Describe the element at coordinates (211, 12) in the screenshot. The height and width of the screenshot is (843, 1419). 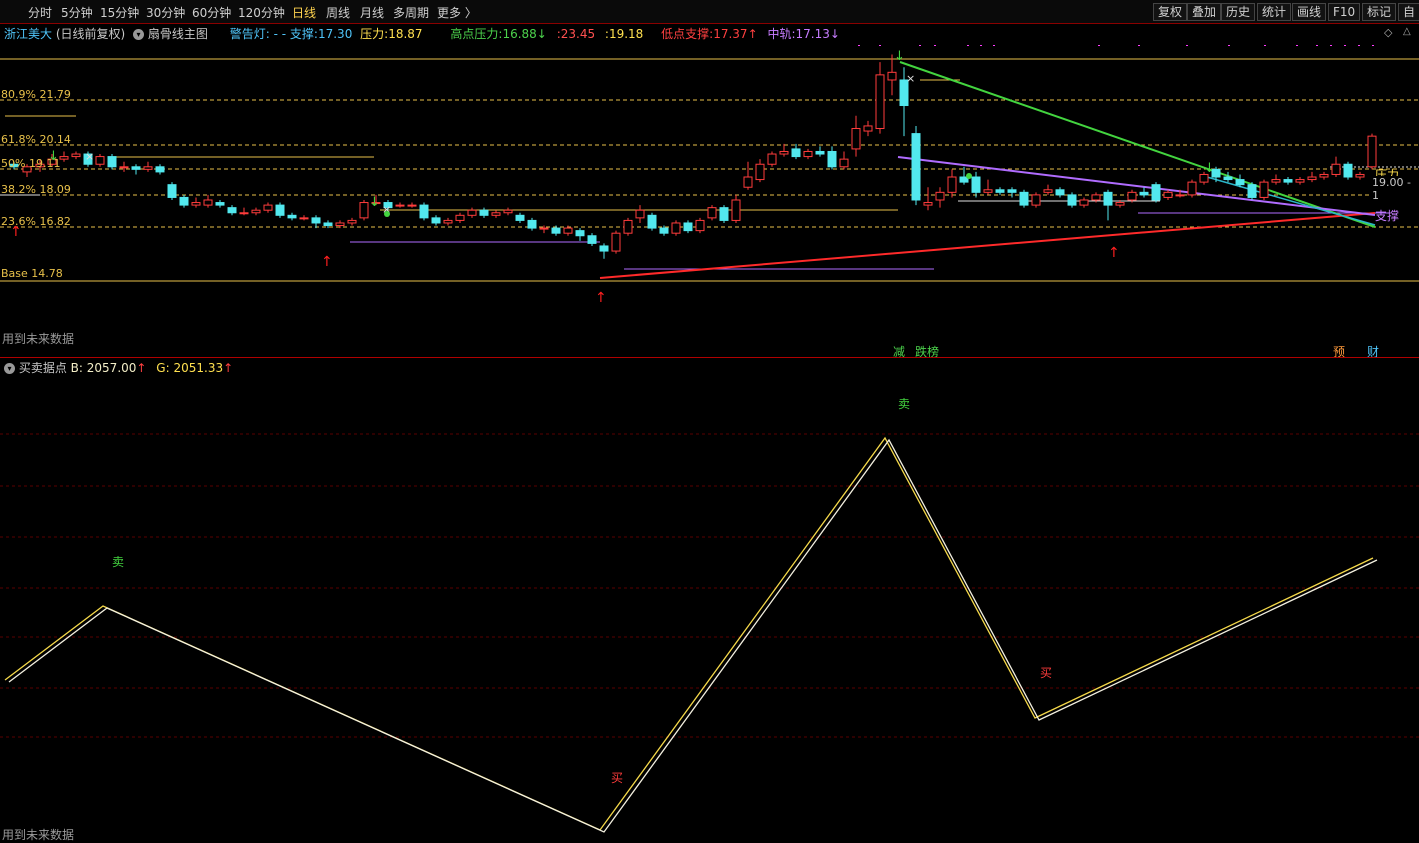
I see `period-4: 60分钟` at that location.